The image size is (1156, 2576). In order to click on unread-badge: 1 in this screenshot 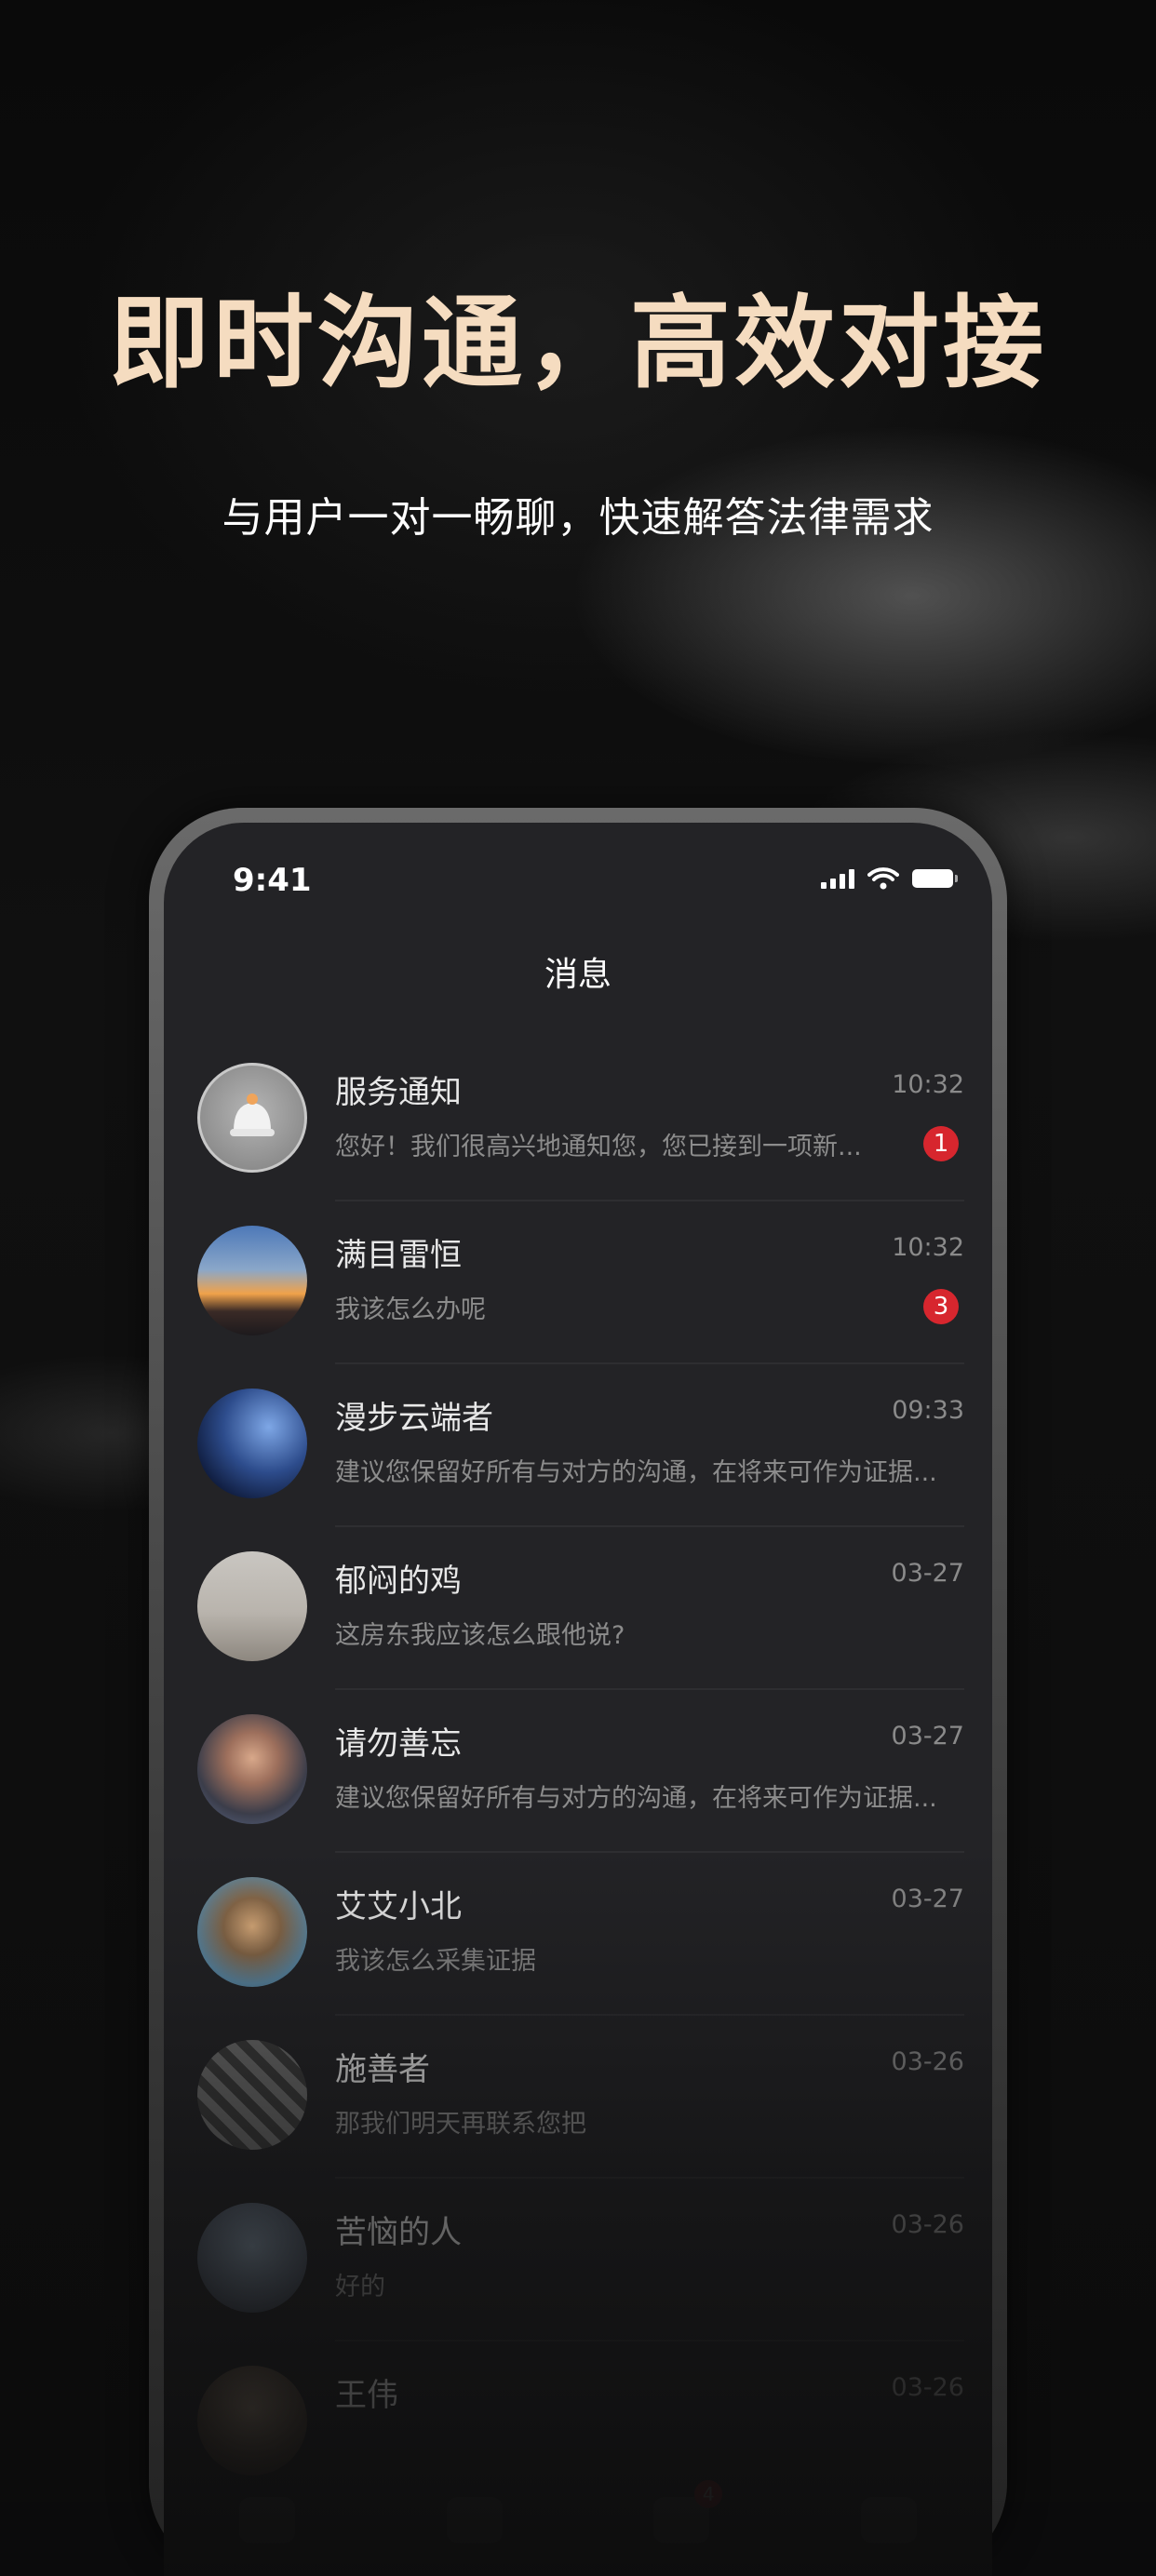, I will do `click(941, 1143)`.